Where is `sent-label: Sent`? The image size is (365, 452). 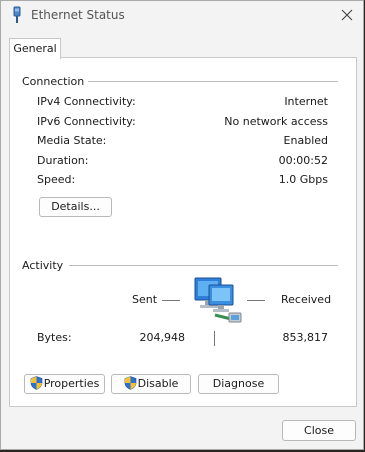
sent-label: Sent is located at coordinates (145, 299).